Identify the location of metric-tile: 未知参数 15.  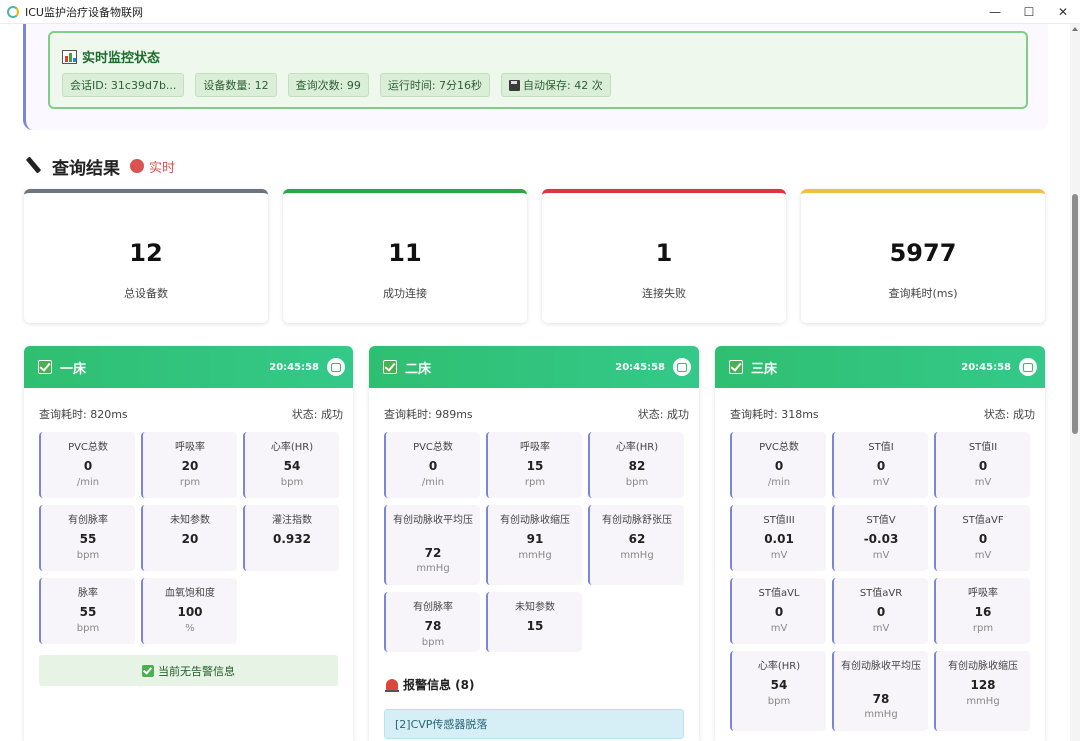
(534, 622).